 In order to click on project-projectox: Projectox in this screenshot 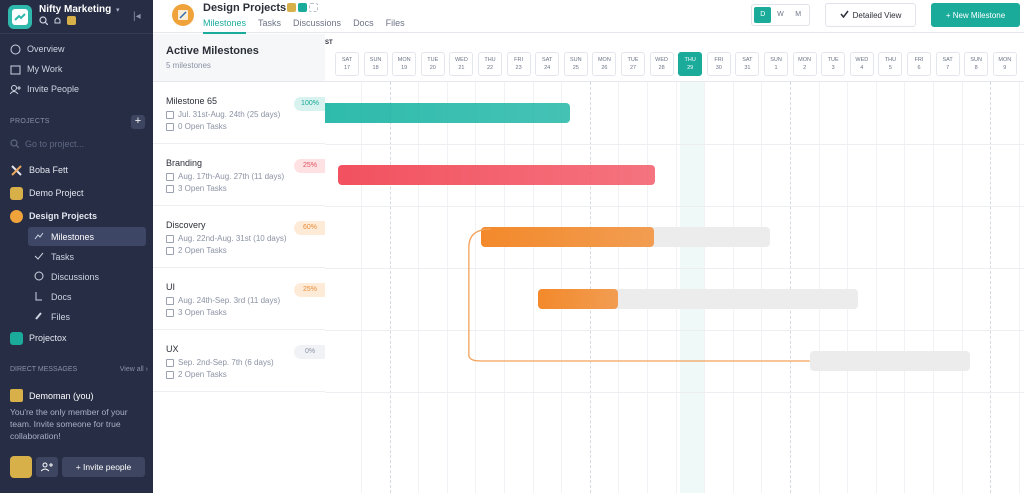, I will do `click(38, 338)`.